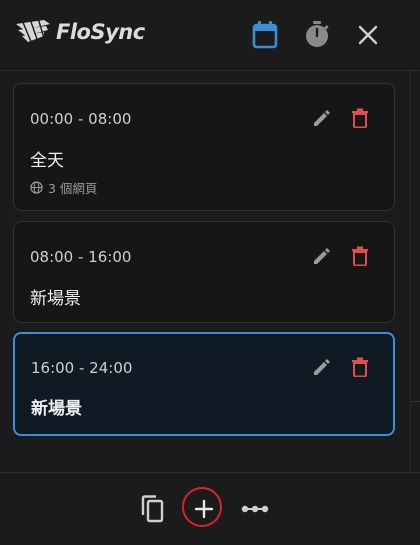  Describe the element at coordinates (82, 368) in the screenshot. I see `scene-time: 16:00 - 24:00` at that location.